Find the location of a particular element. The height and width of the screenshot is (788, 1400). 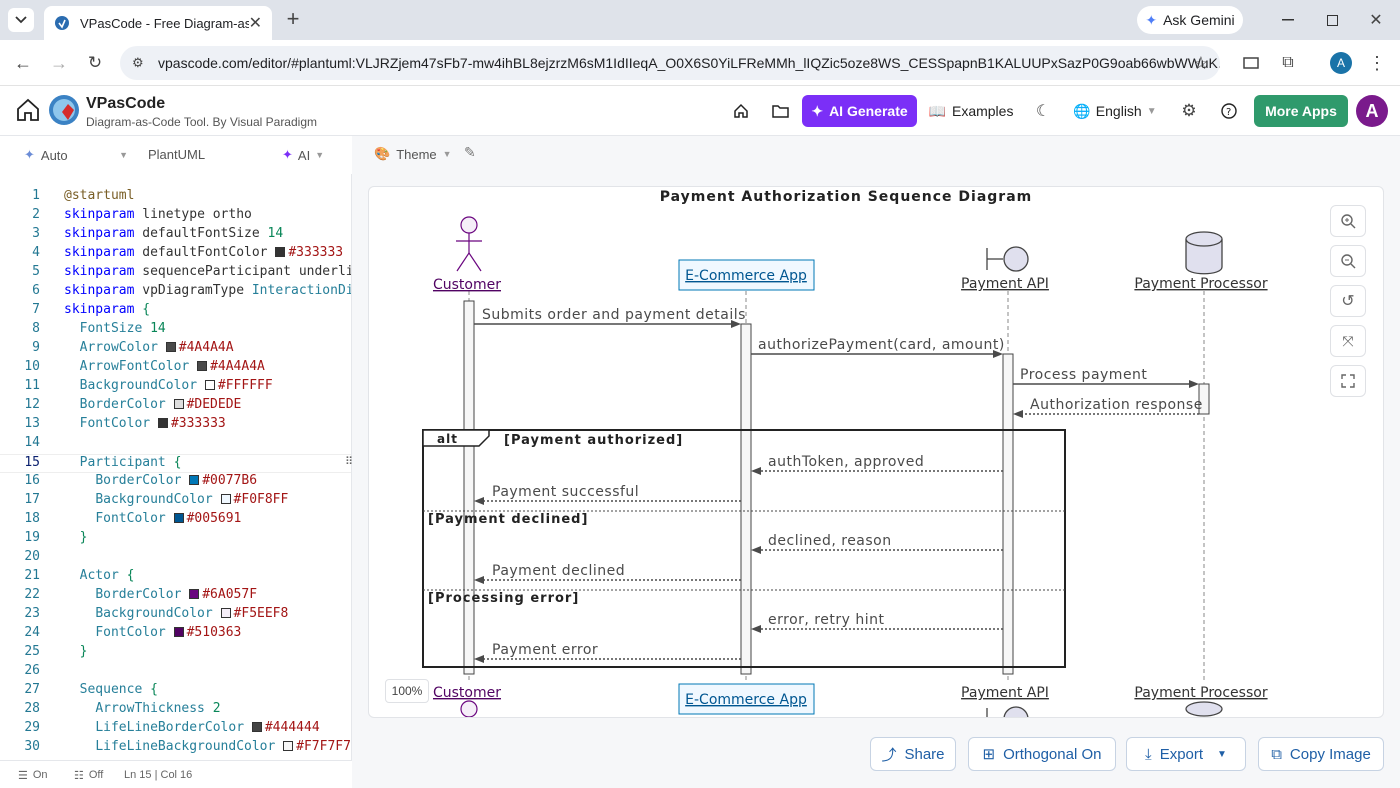

ask-gemini-button: ✦ Ask Gemini is located at coordinates (1190, 20).